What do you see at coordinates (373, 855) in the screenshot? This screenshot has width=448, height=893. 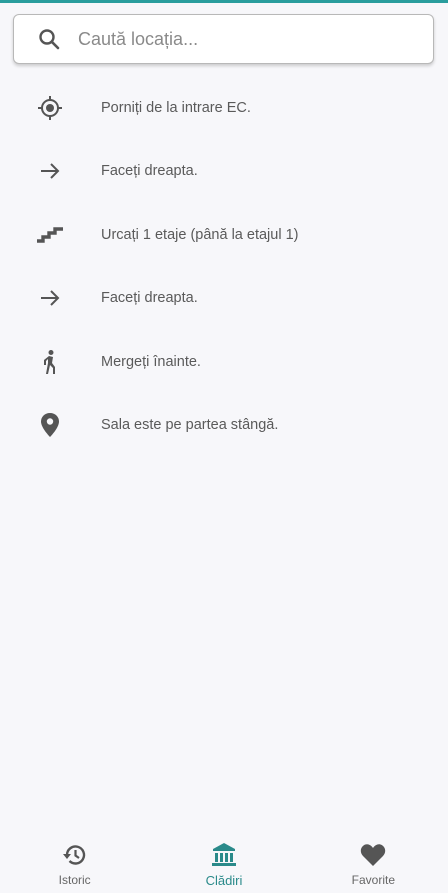 I see `heart-icon` at bounding box center [373, 855].